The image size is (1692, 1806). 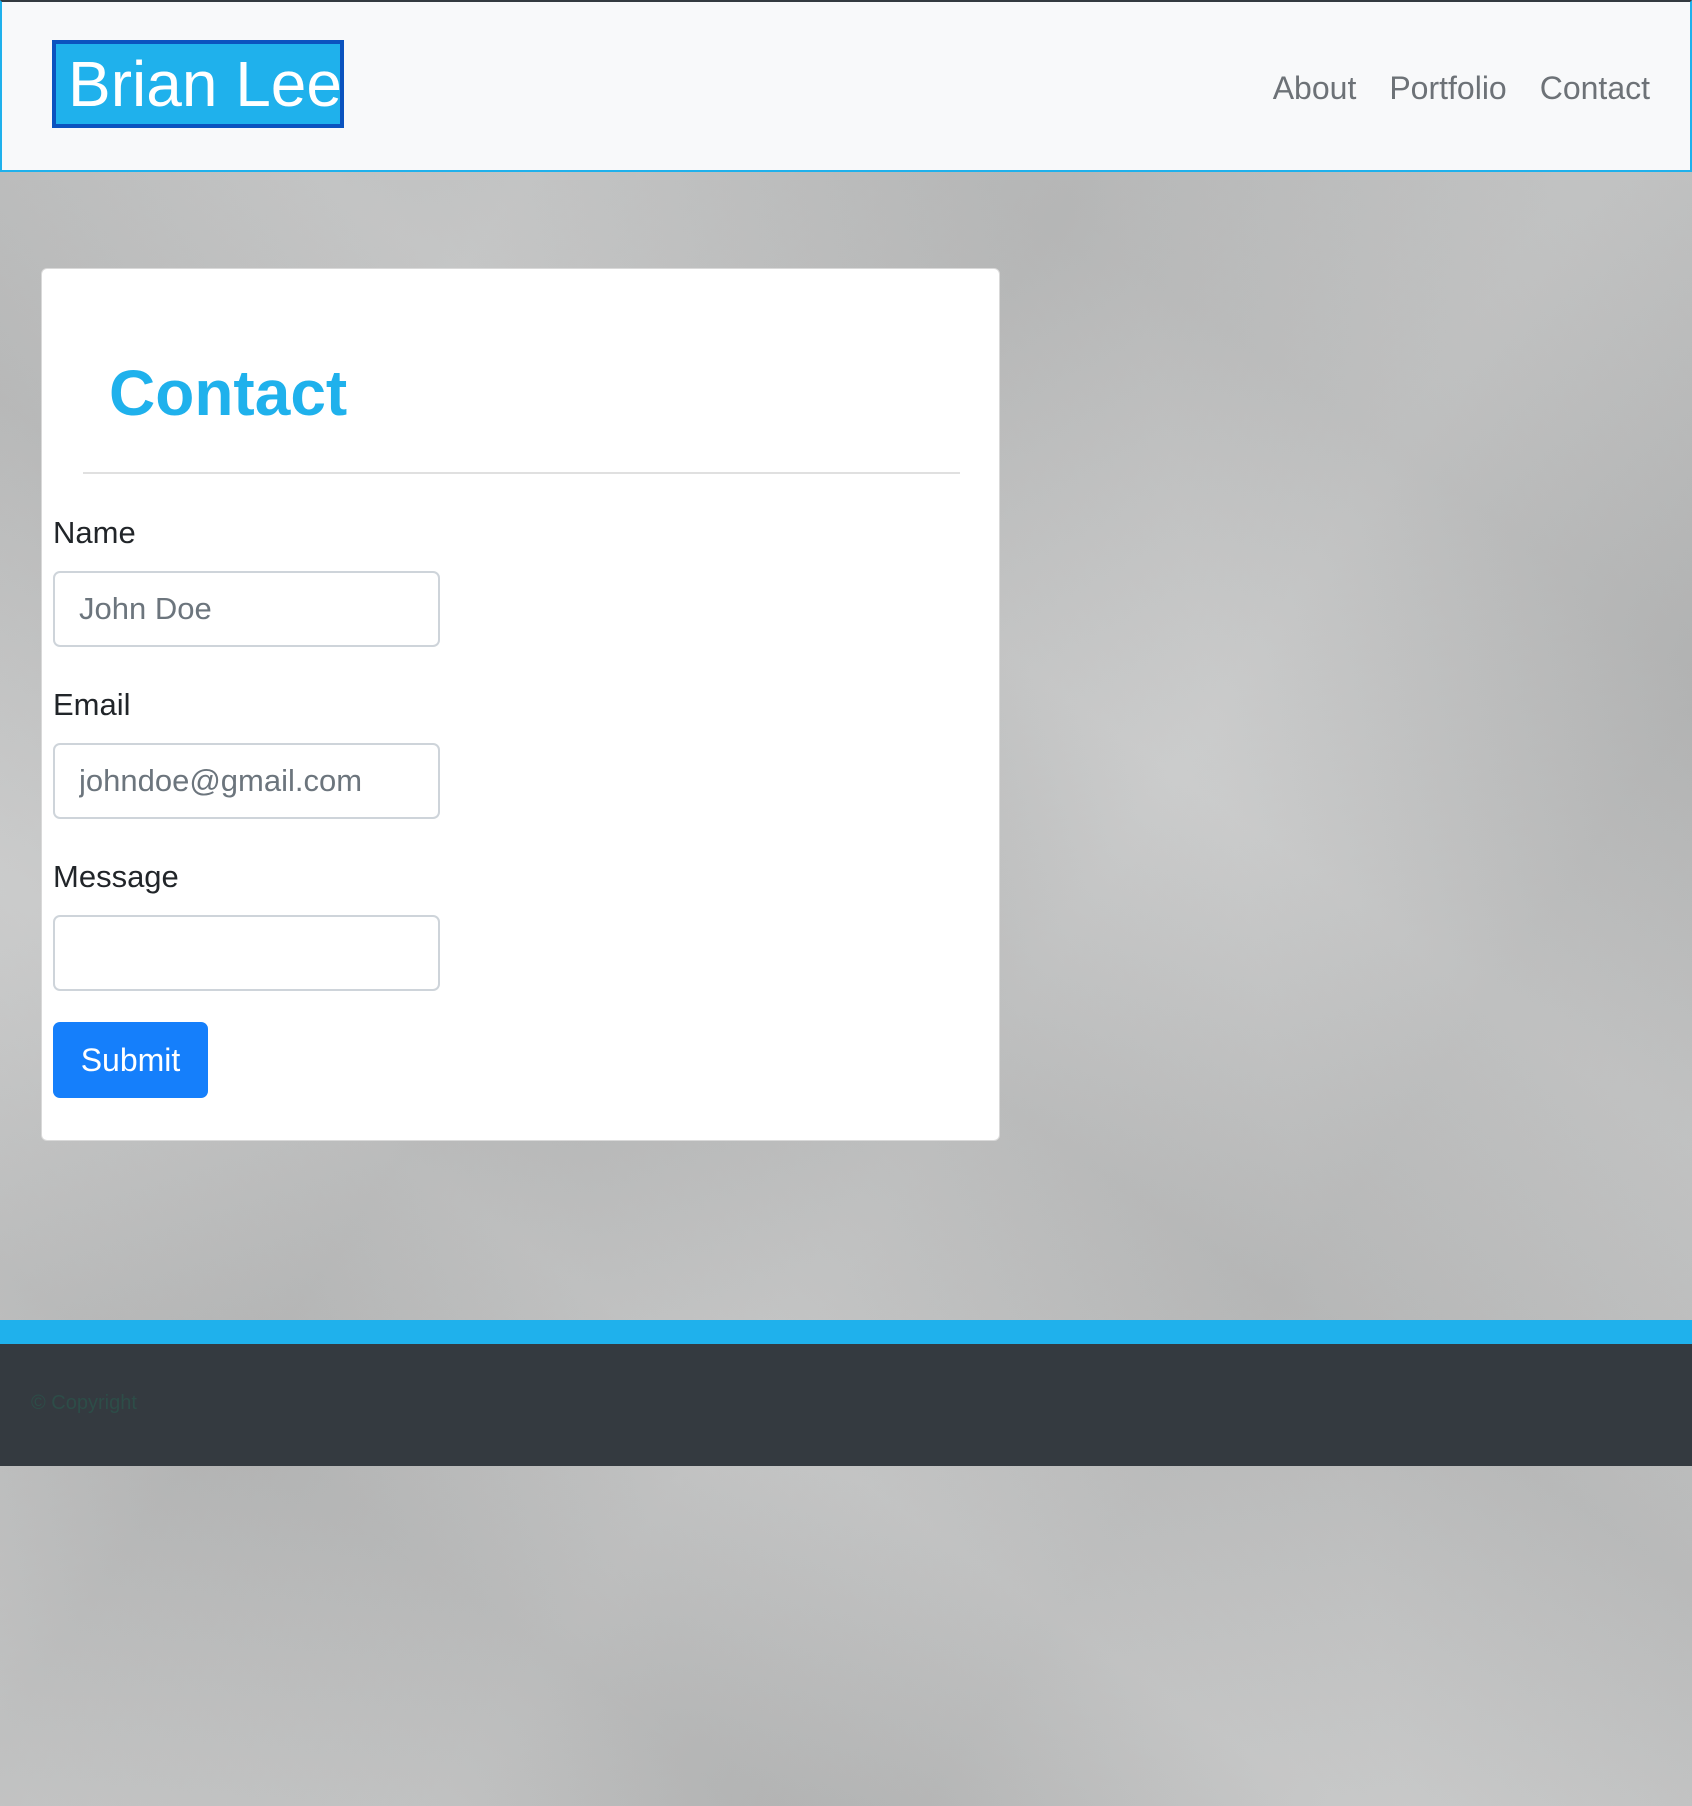 I want to click on nav-links: About Portfolio Contact, so click(x=1461, y=88).